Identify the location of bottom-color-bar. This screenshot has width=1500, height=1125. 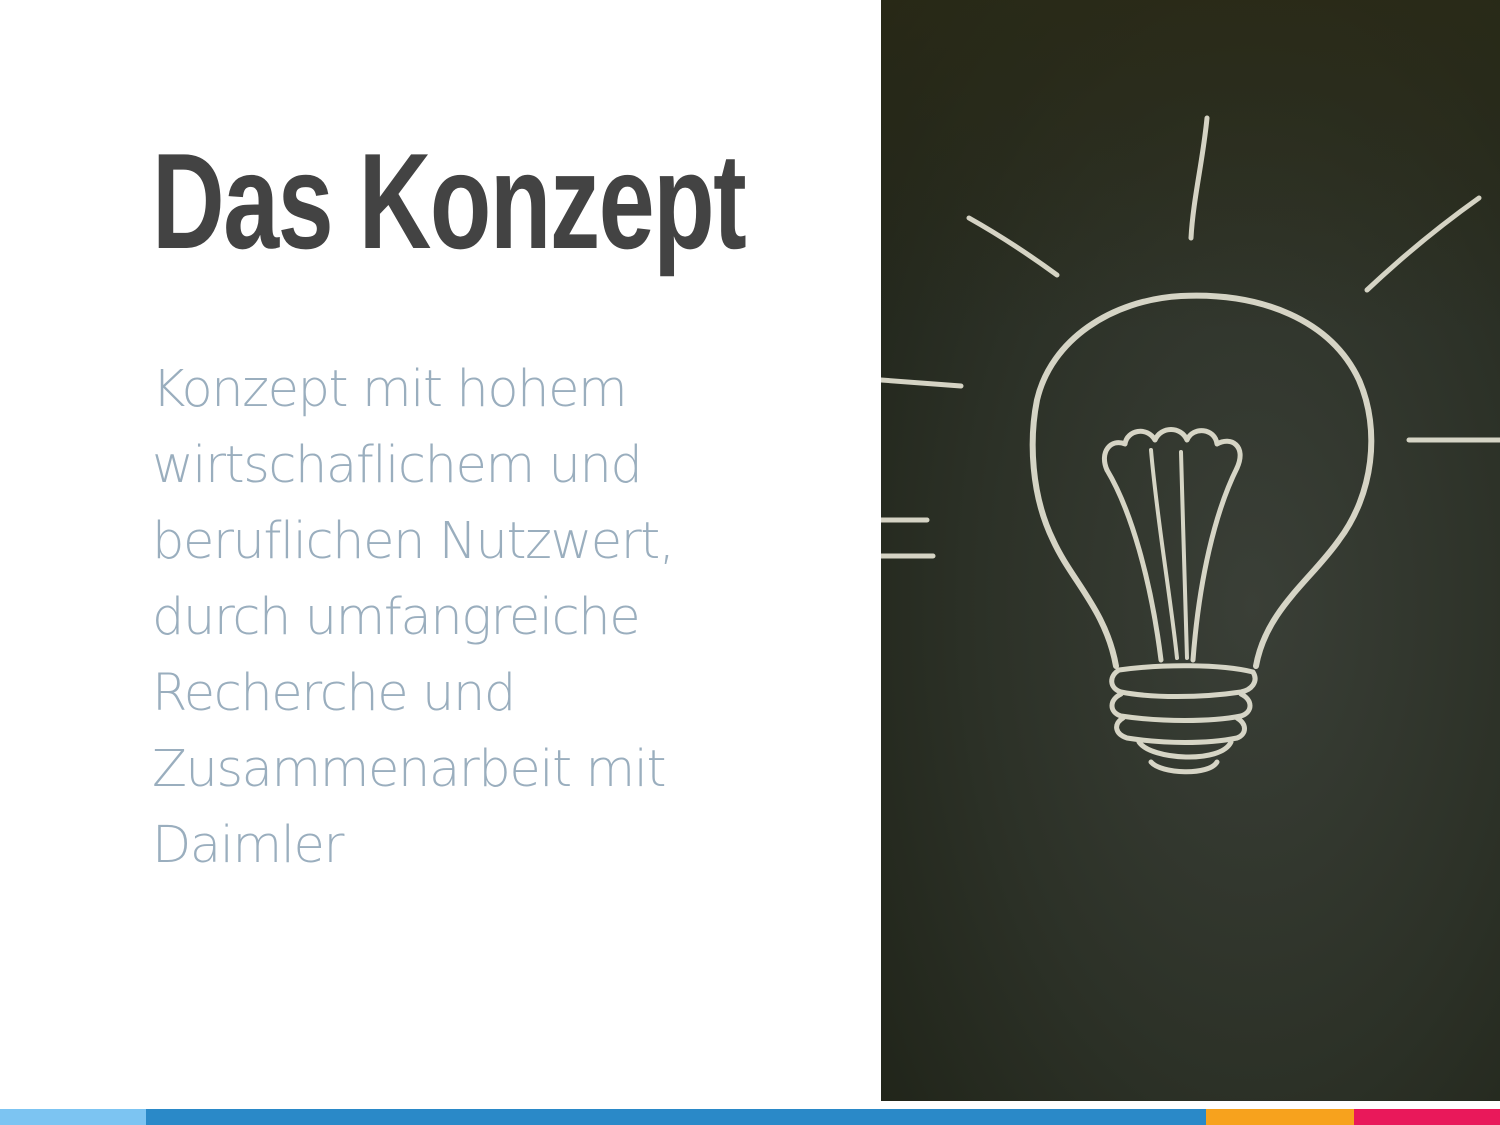
(750, 1117).